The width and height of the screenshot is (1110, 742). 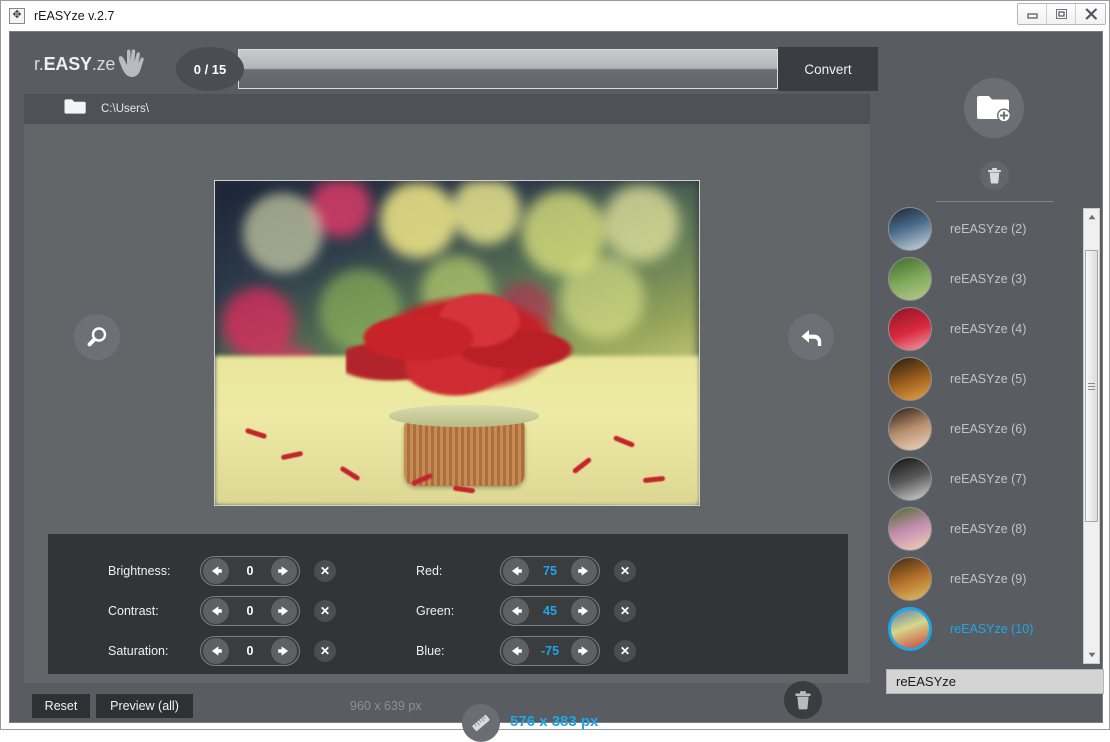 I want to click on adjustments-right-column: Red: 75 ✕ Green: 45 ✕ Blue: -75 ✕, so click(x=526, y=611).